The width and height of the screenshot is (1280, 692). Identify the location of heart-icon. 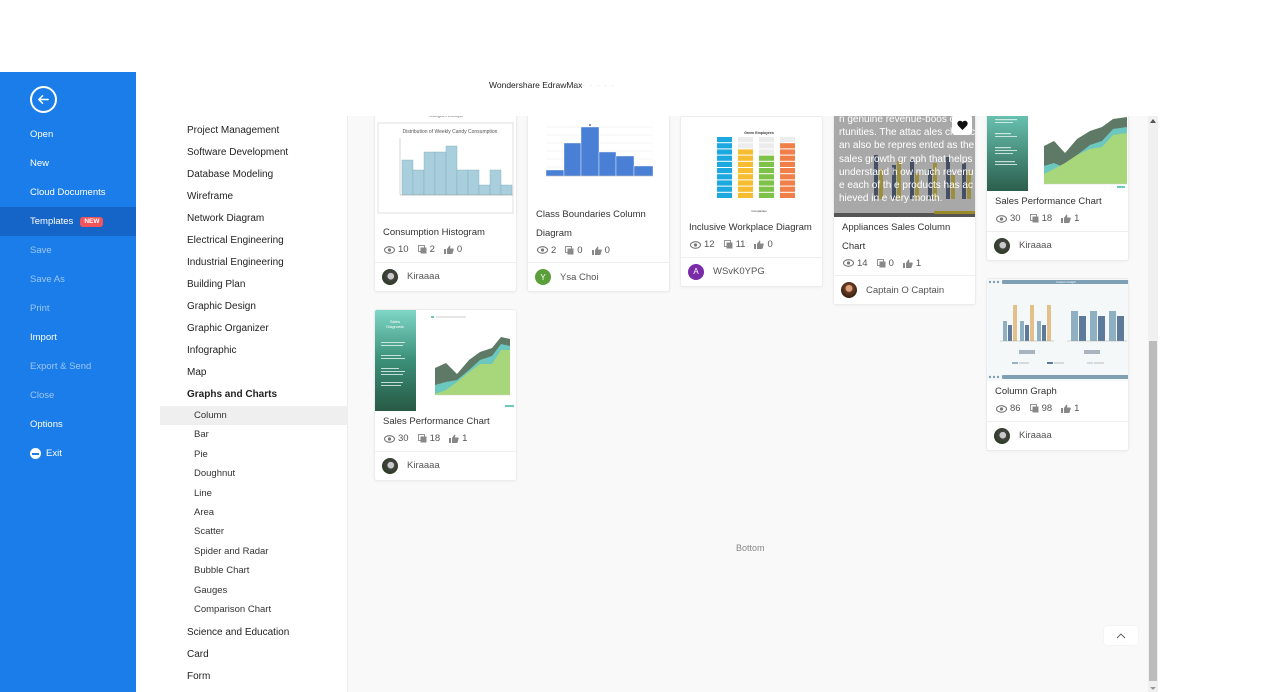
(962, 125).